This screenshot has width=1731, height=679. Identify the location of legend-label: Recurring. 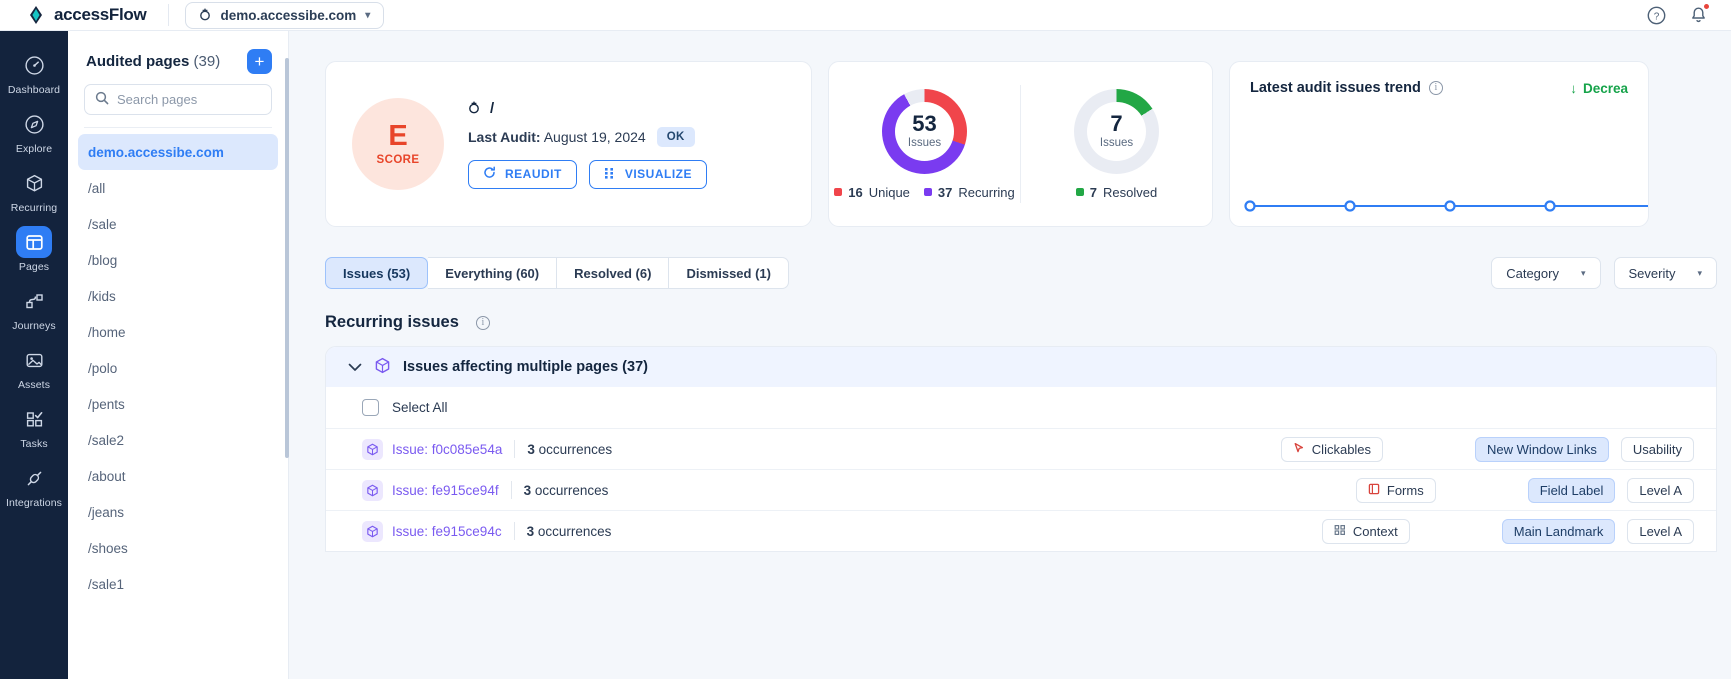
(986, 192).